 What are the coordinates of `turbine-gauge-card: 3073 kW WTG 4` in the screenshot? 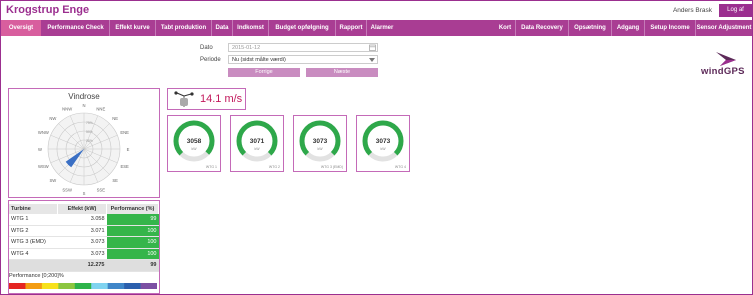 It's located at (383, 143).